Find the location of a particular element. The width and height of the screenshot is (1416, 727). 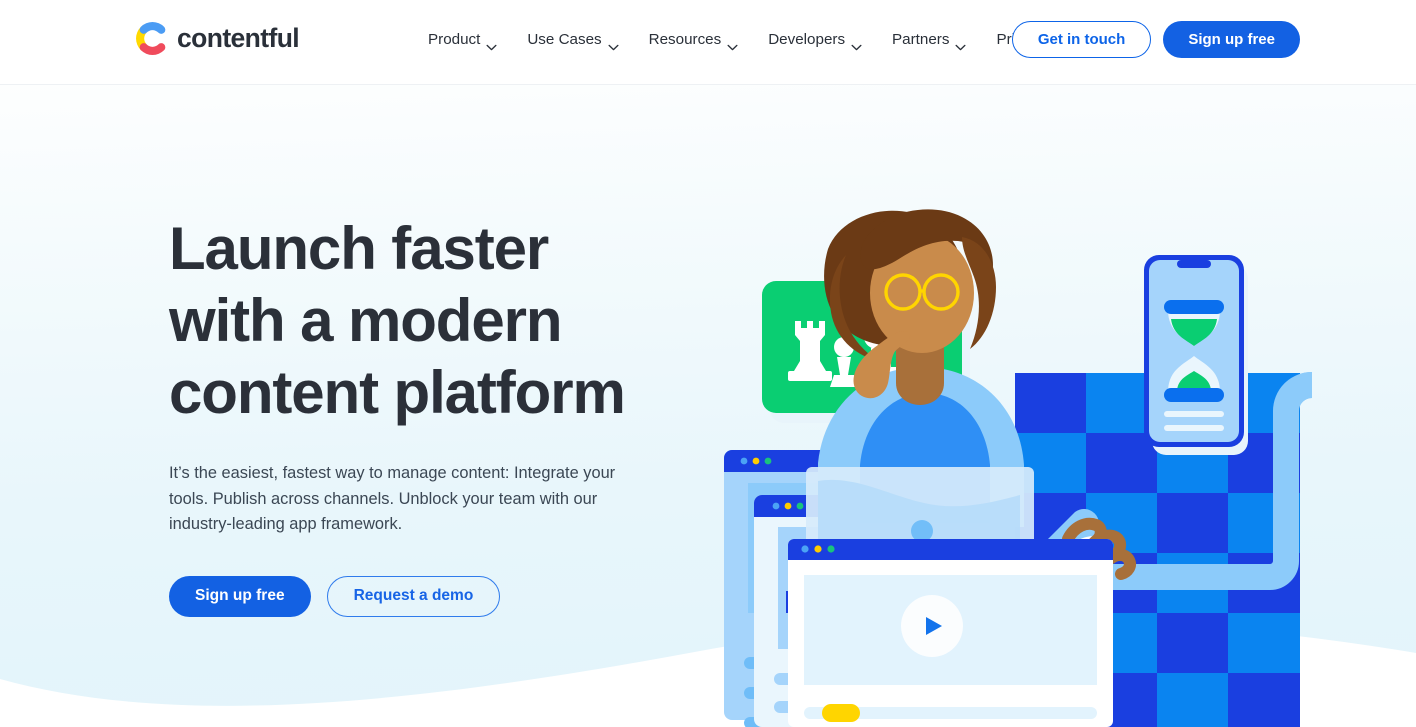

hero-title-line-2: with a modern is located at coordinates (366, 320).